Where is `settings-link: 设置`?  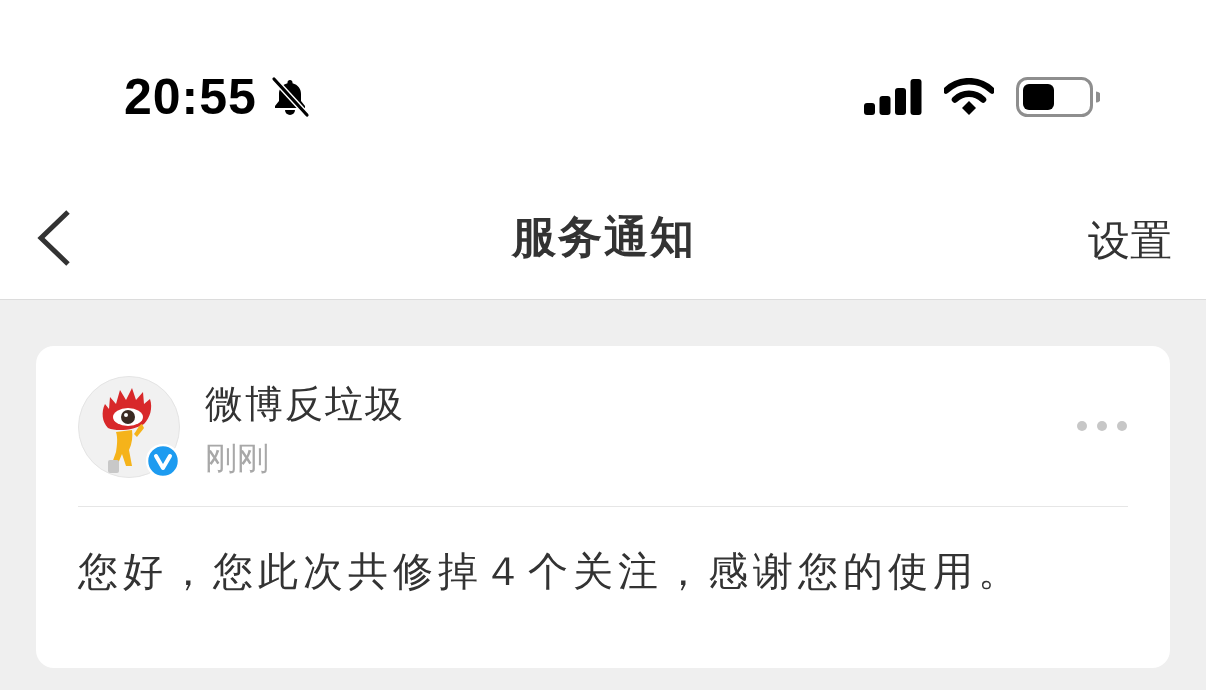
settings-link: 设置 is located at coordinates (1130, 240).